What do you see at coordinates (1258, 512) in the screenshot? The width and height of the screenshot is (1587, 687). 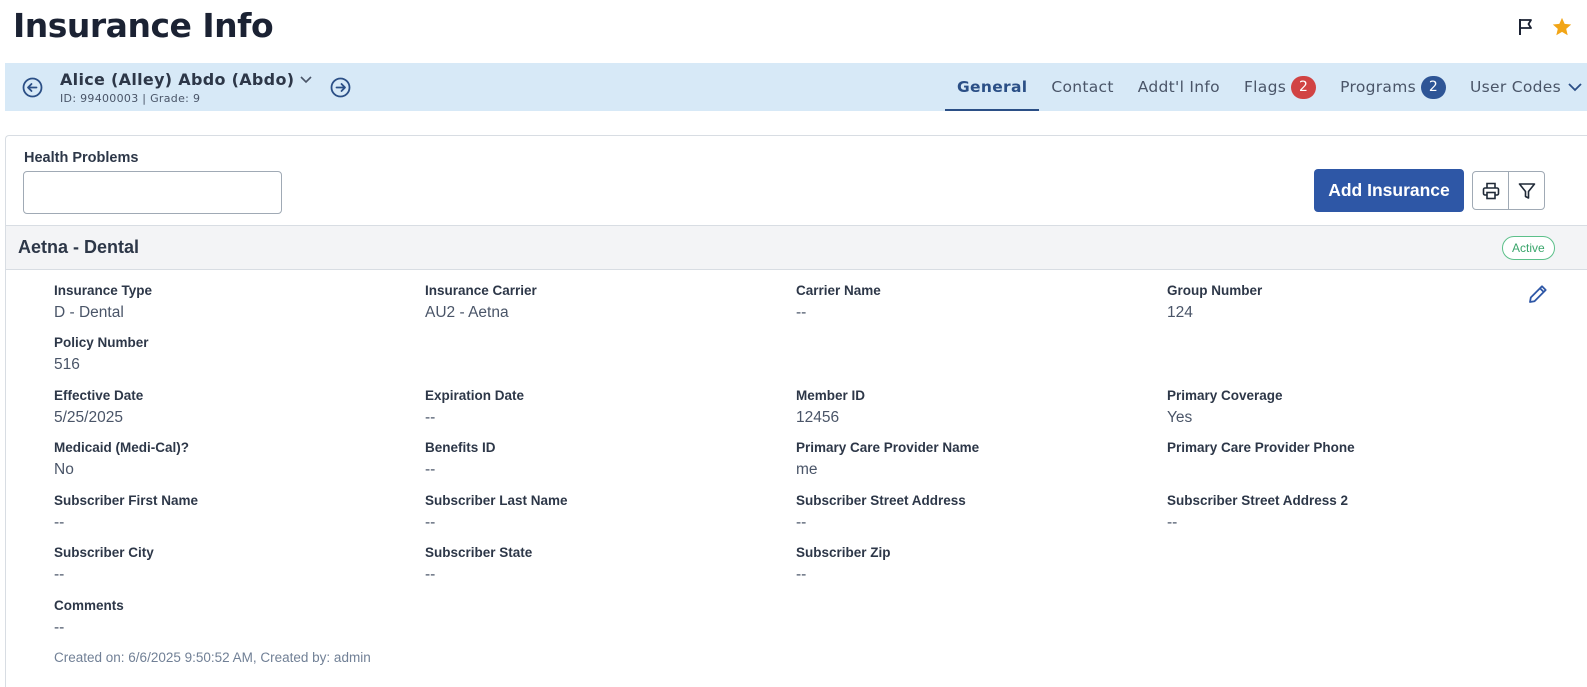 I see `field-subscriber-street-2: Subscriber Street Address 2 --` at bounding box center [1258, 512].